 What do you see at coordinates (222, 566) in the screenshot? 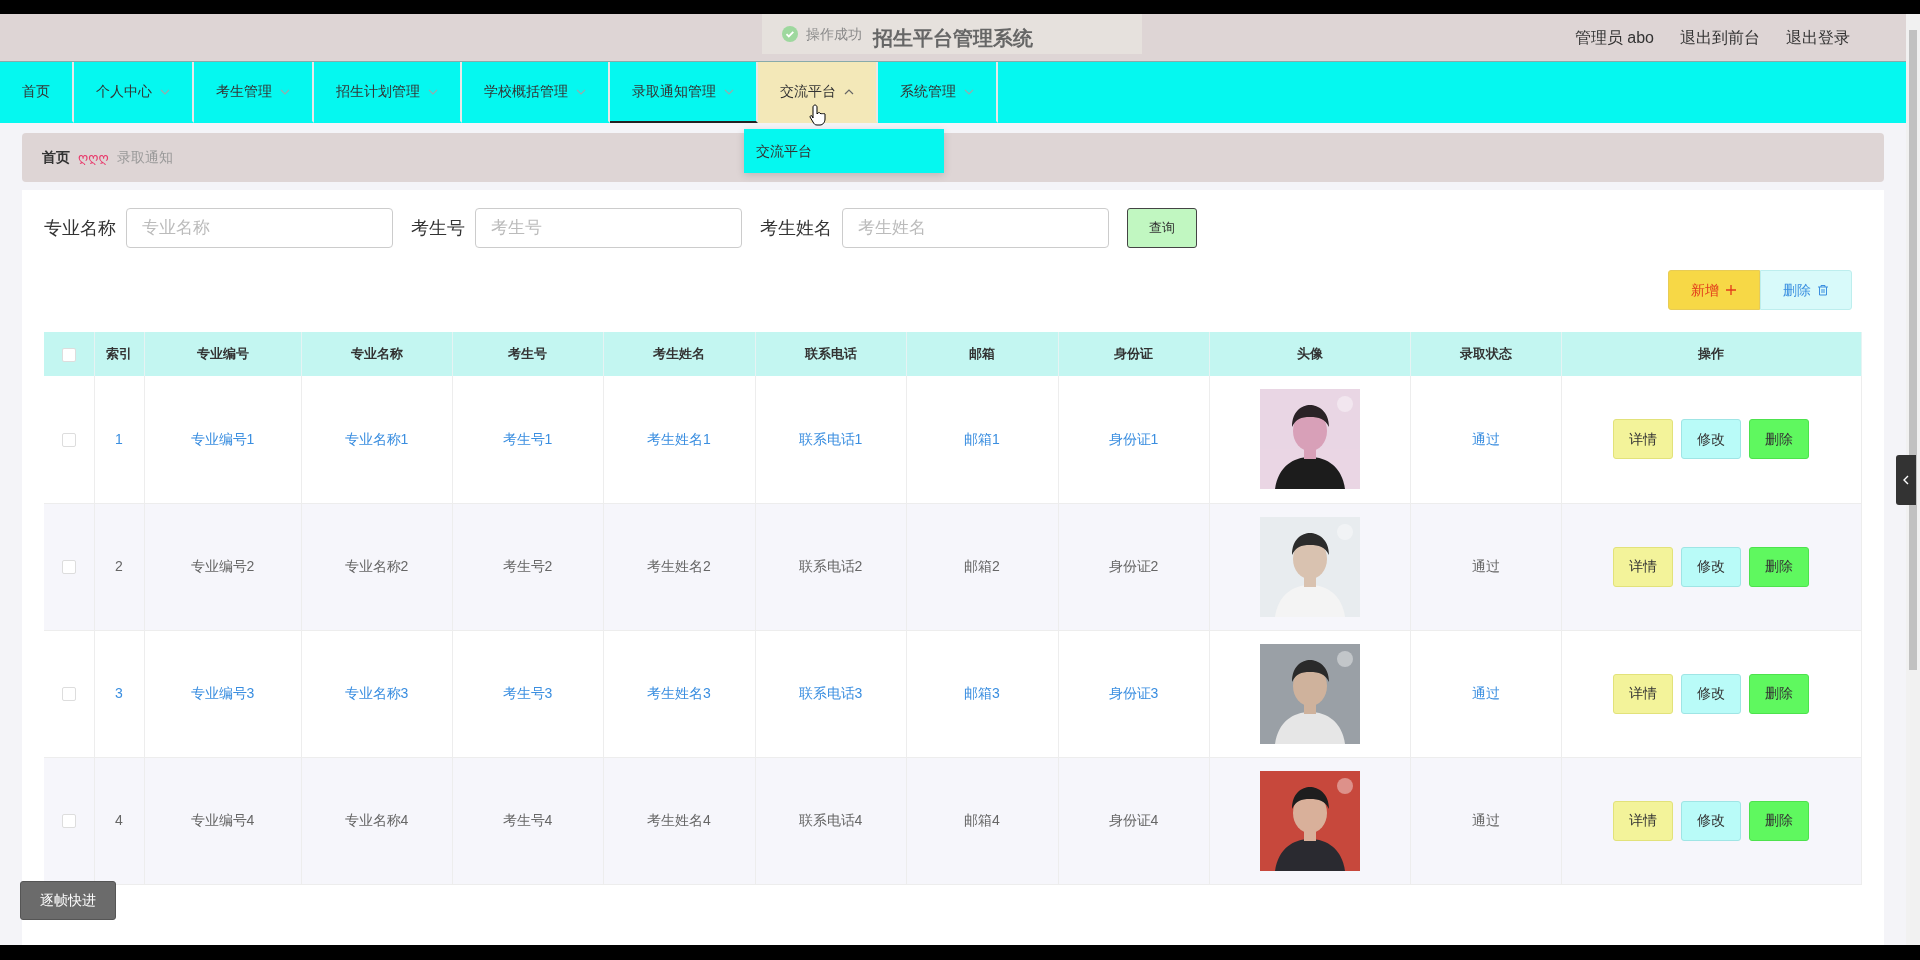
I see `table-cell: 专业编号2` at bounding box center [222, 566].